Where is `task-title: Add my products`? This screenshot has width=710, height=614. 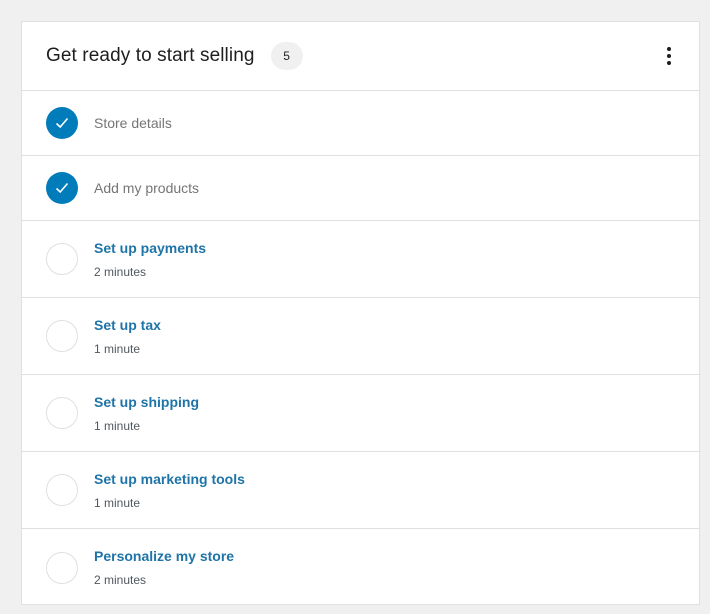 task-title: Add my products is located at coordinates (147, 188).